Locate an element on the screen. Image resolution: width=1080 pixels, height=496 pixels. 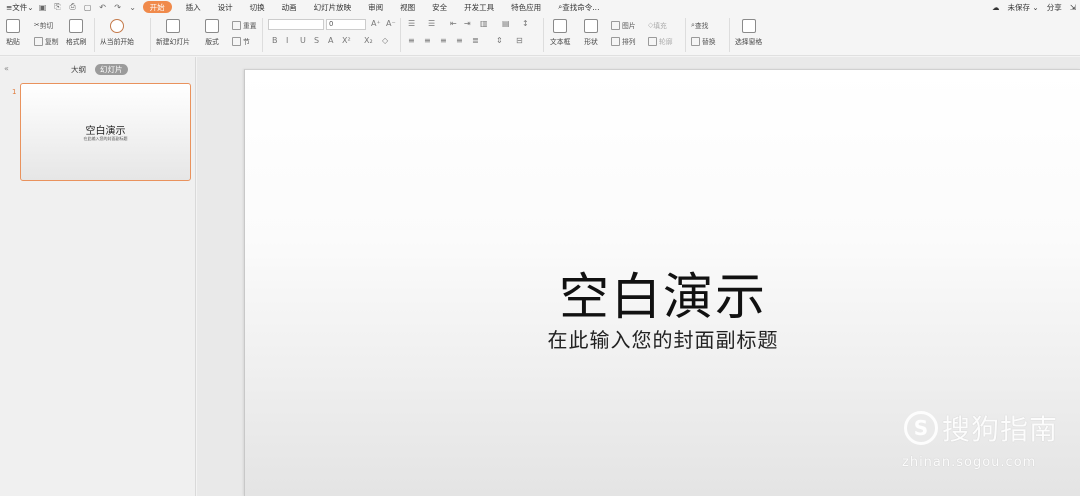
increase-font-icon: A⁺ is located at coordinates (376, 23).